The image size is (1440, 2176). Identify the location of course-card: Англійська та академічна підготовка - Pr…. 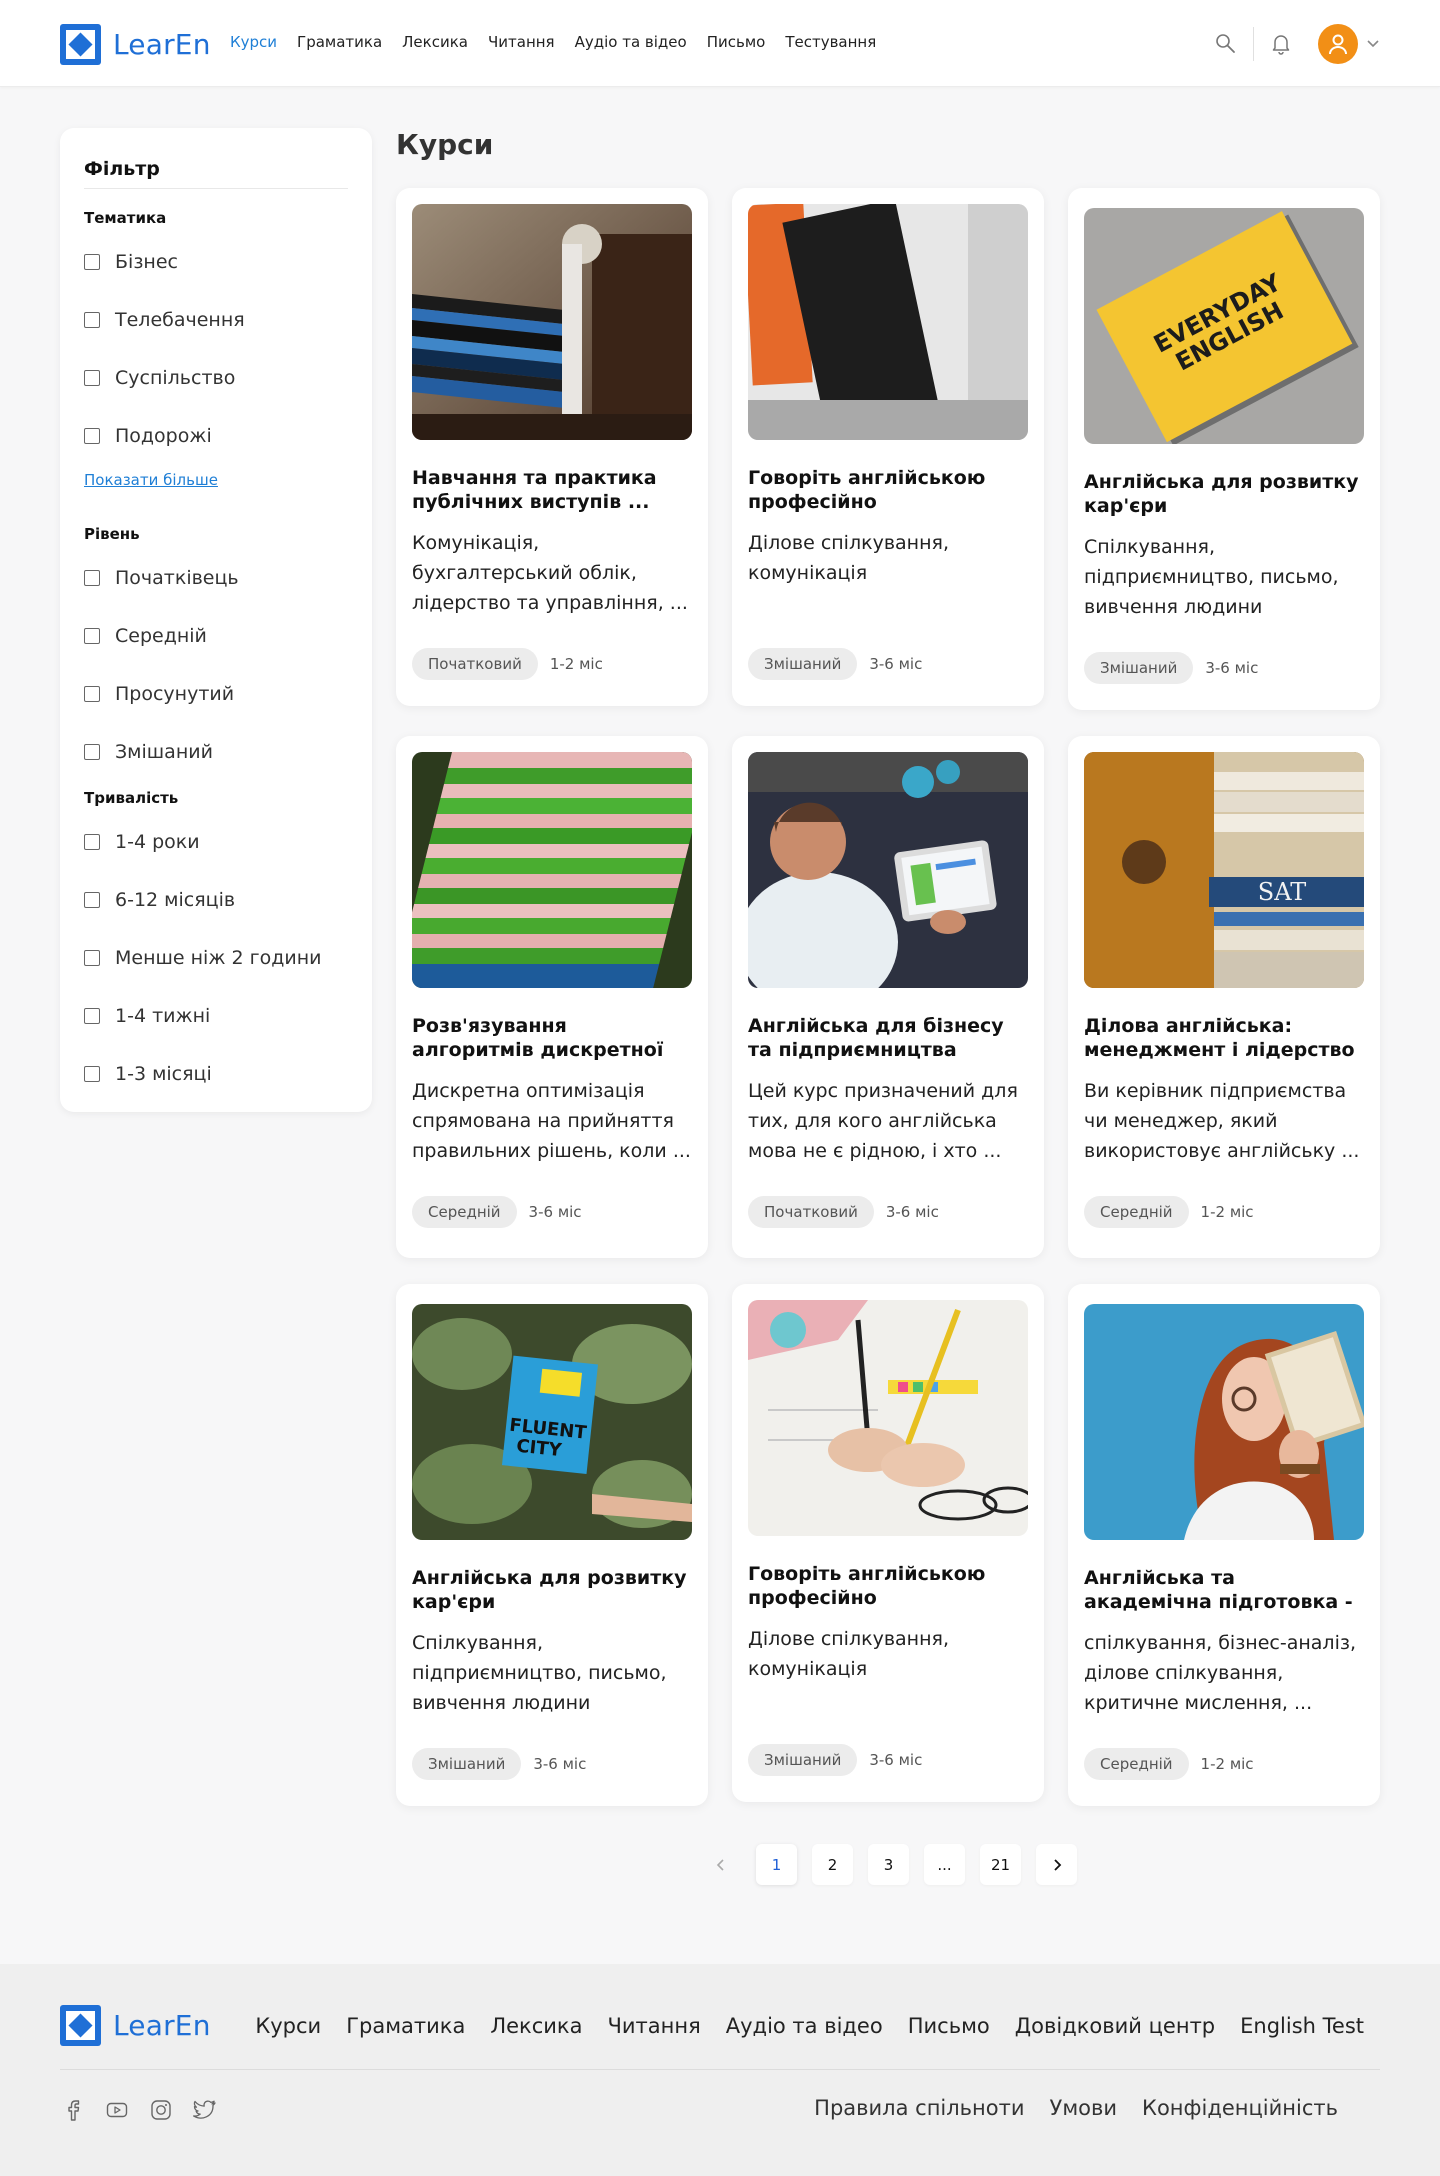
(1224, 1545).